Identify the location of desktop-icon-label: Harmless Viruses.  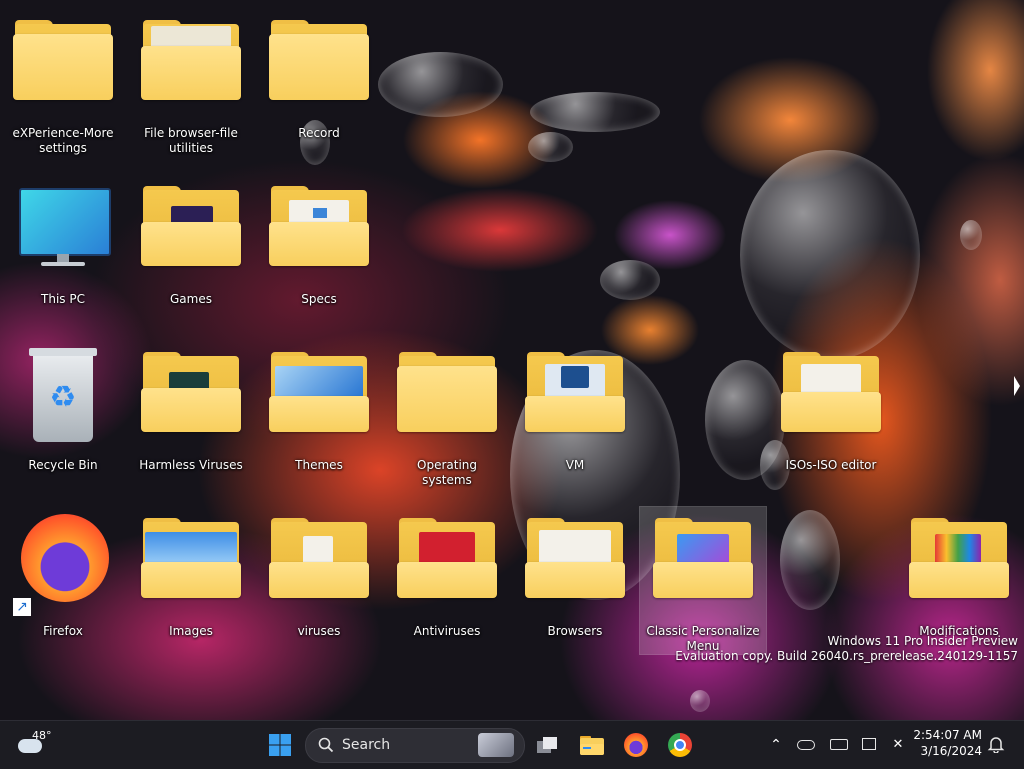
(191, 465).